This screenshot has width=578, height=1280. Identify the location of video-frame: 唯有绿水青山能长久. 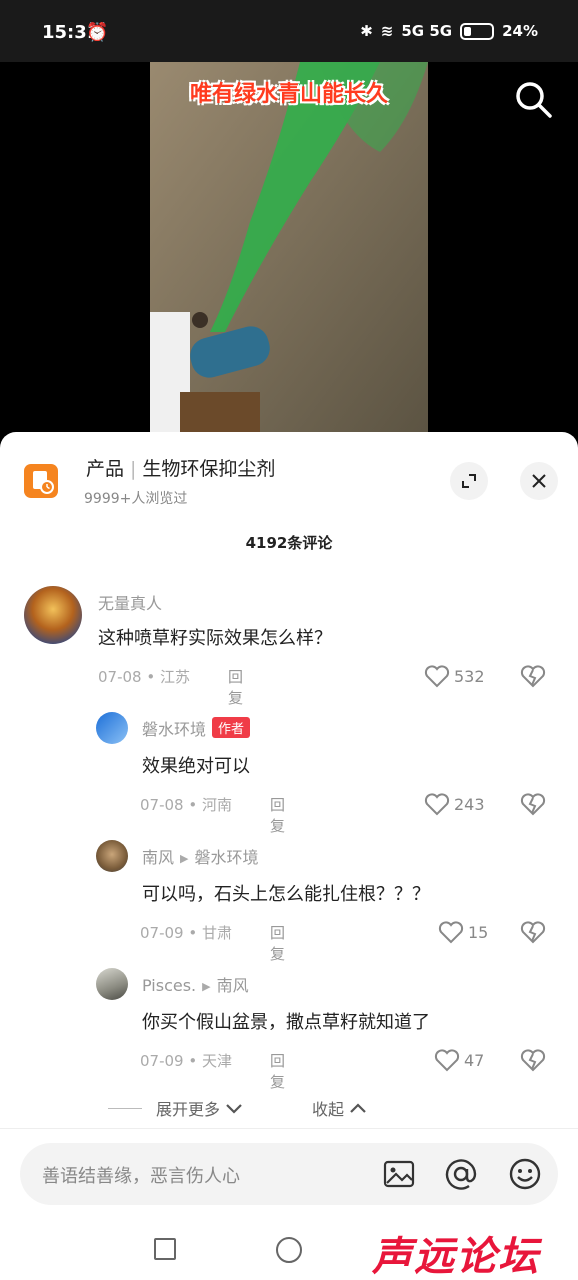
(289, 252).